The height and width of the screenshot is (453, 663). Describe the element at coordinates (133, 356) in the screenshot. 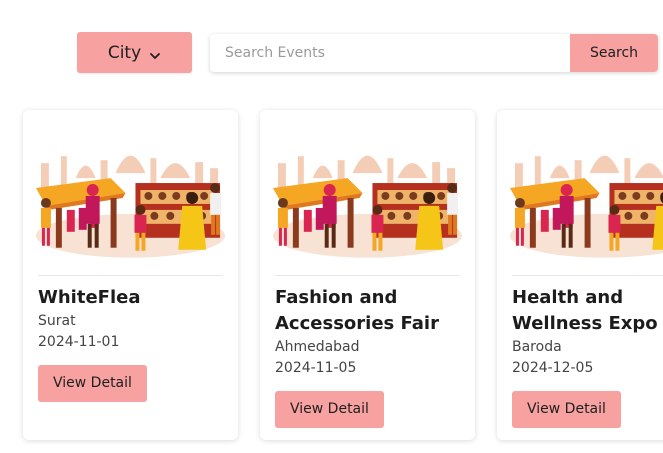

I see `event-meta: Surat 2024-11-01 View Detail` at that location.